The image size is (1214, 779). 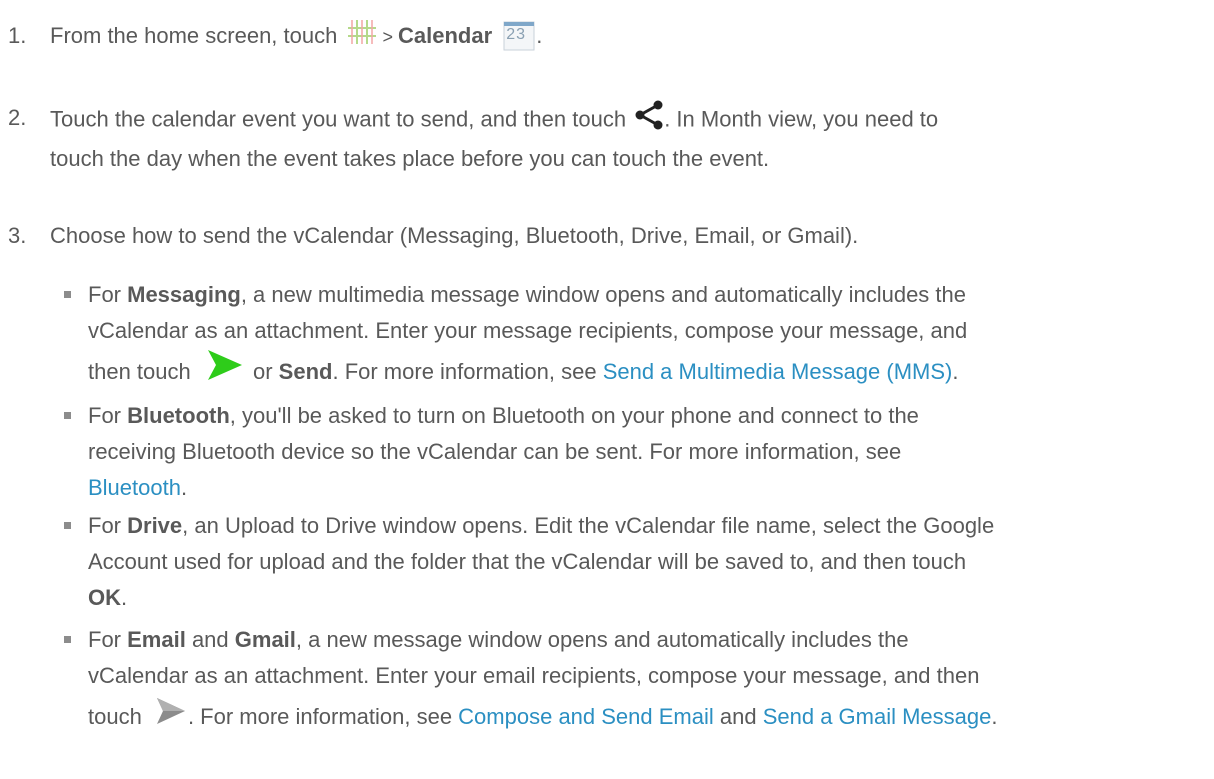 What do you see at coordinates (17, 117) in the screenshot?
I see `step-number: 2.` at bounding box center [17, 117].